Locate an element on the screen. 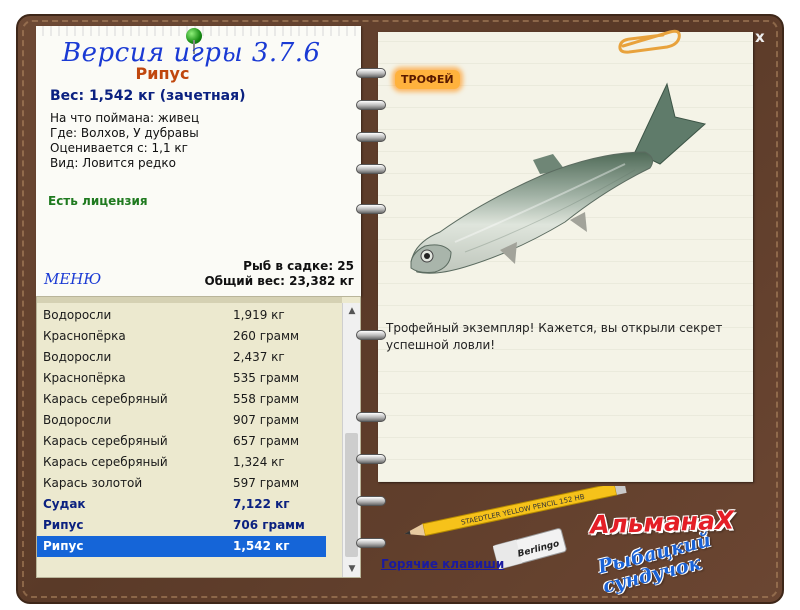  catch-fish-weight: 1,324 кг is located at coordinates (259, 462).